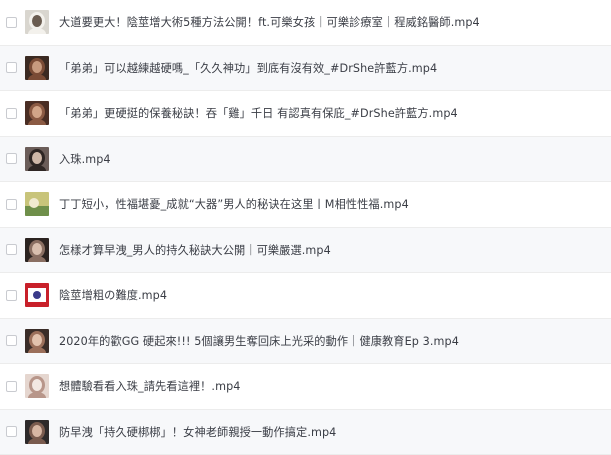 The height and width of the screenshot is (455, 611). I want to click on video-thumbnail-red-graphic-icon, so click(37, 295).